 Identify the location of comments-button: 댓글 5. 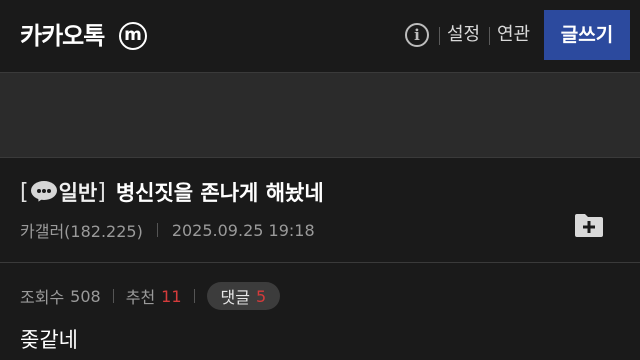
(243, 296).